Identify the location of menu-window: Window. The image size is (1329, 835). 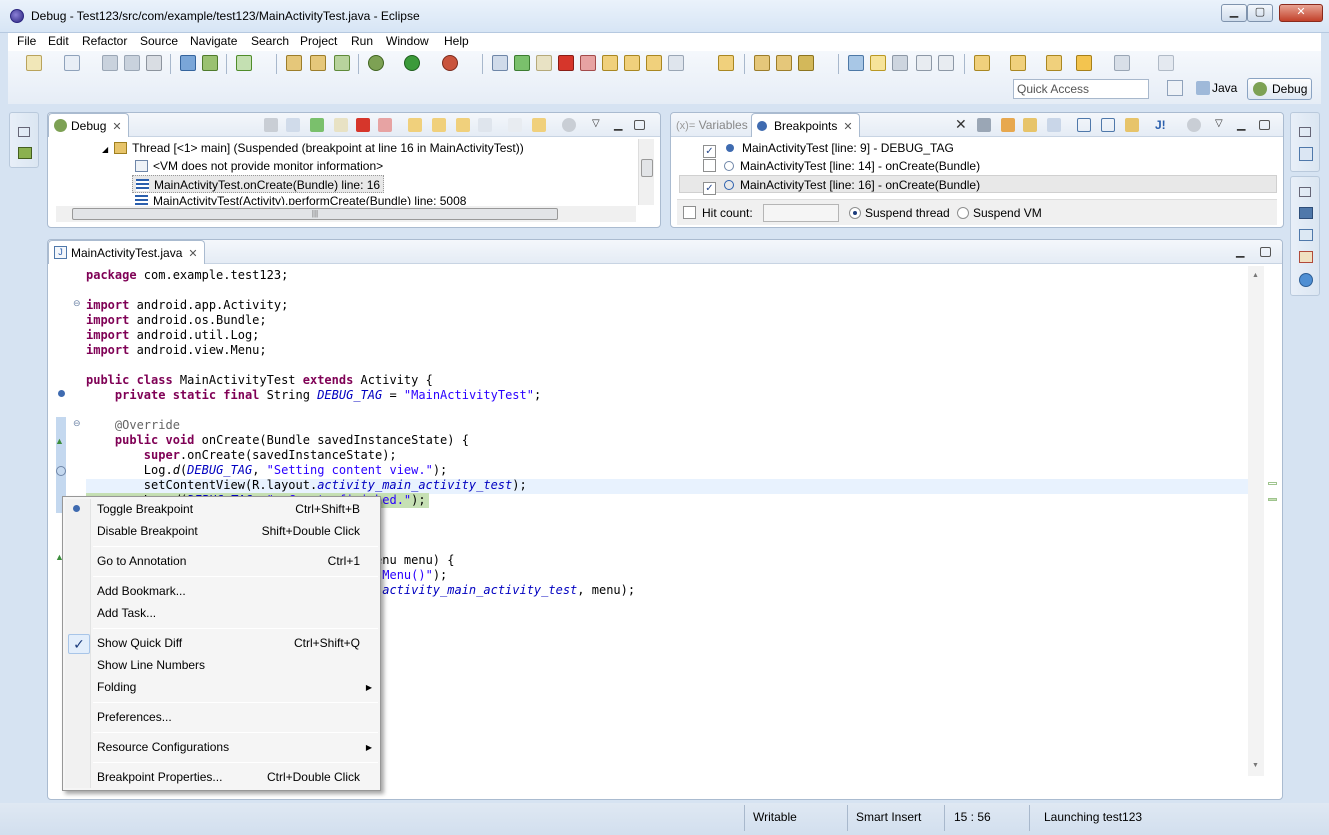
(407, 41).